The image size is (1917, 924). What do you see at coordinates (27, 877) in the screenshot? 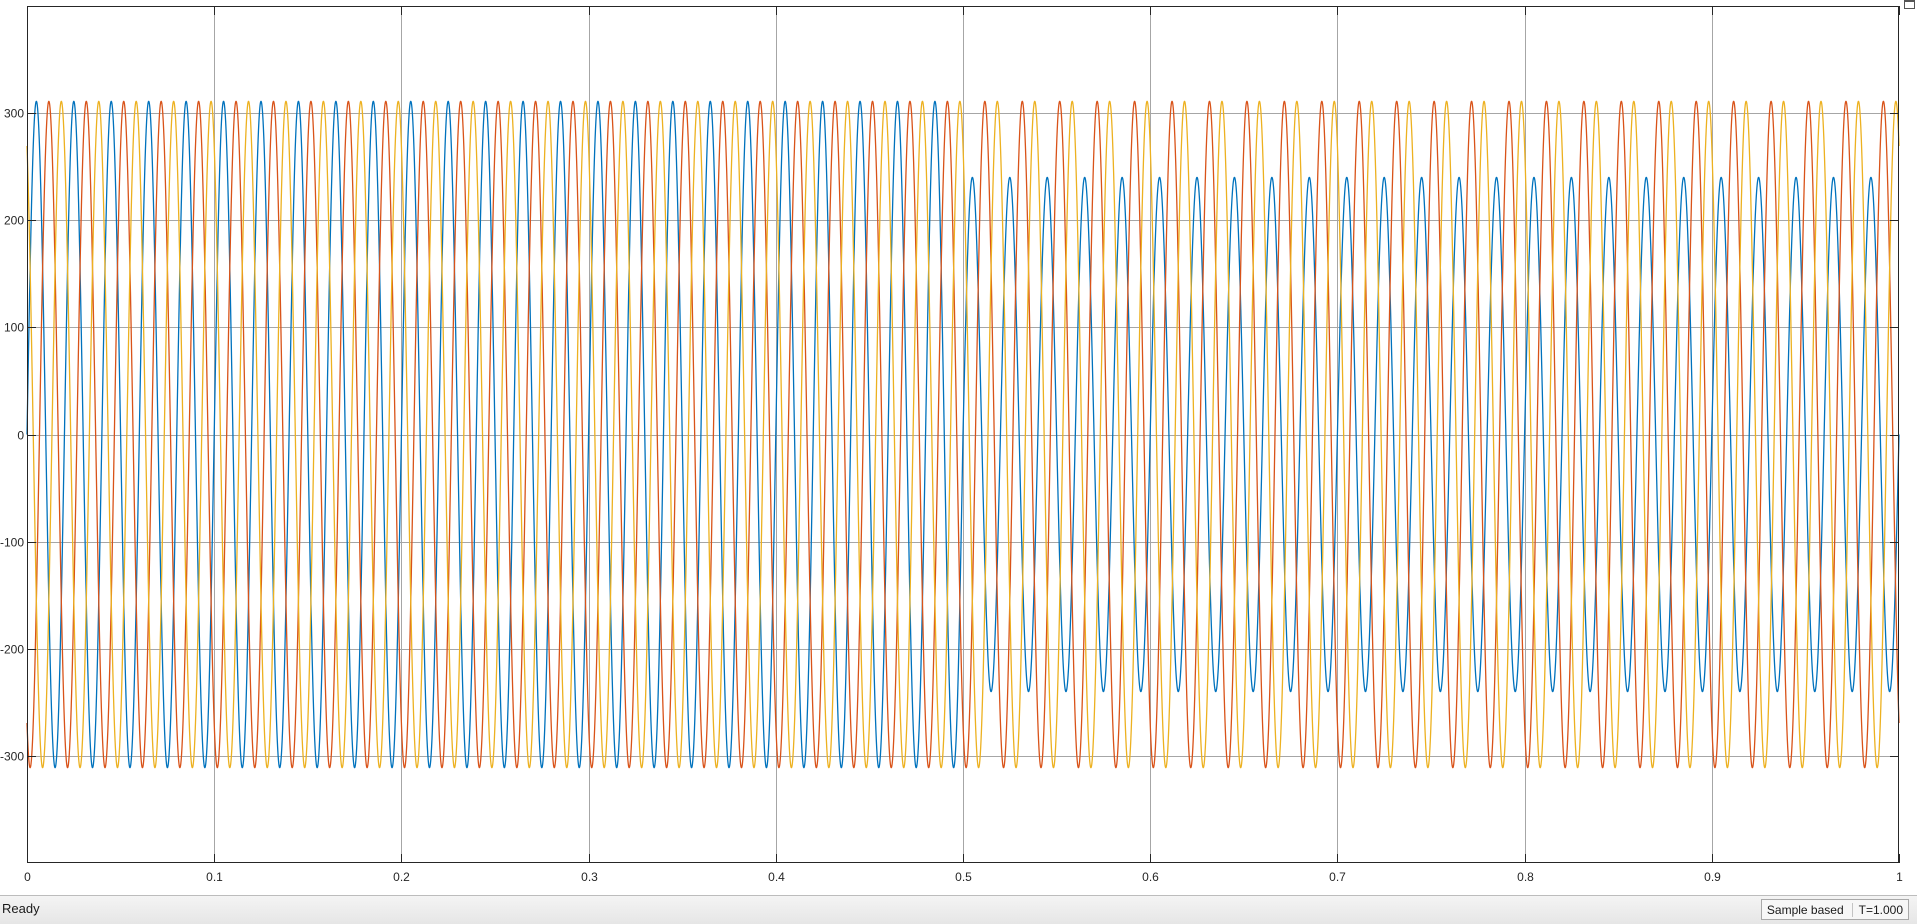
I see `x-tick-label: 0` at bounding box center [27, 877].